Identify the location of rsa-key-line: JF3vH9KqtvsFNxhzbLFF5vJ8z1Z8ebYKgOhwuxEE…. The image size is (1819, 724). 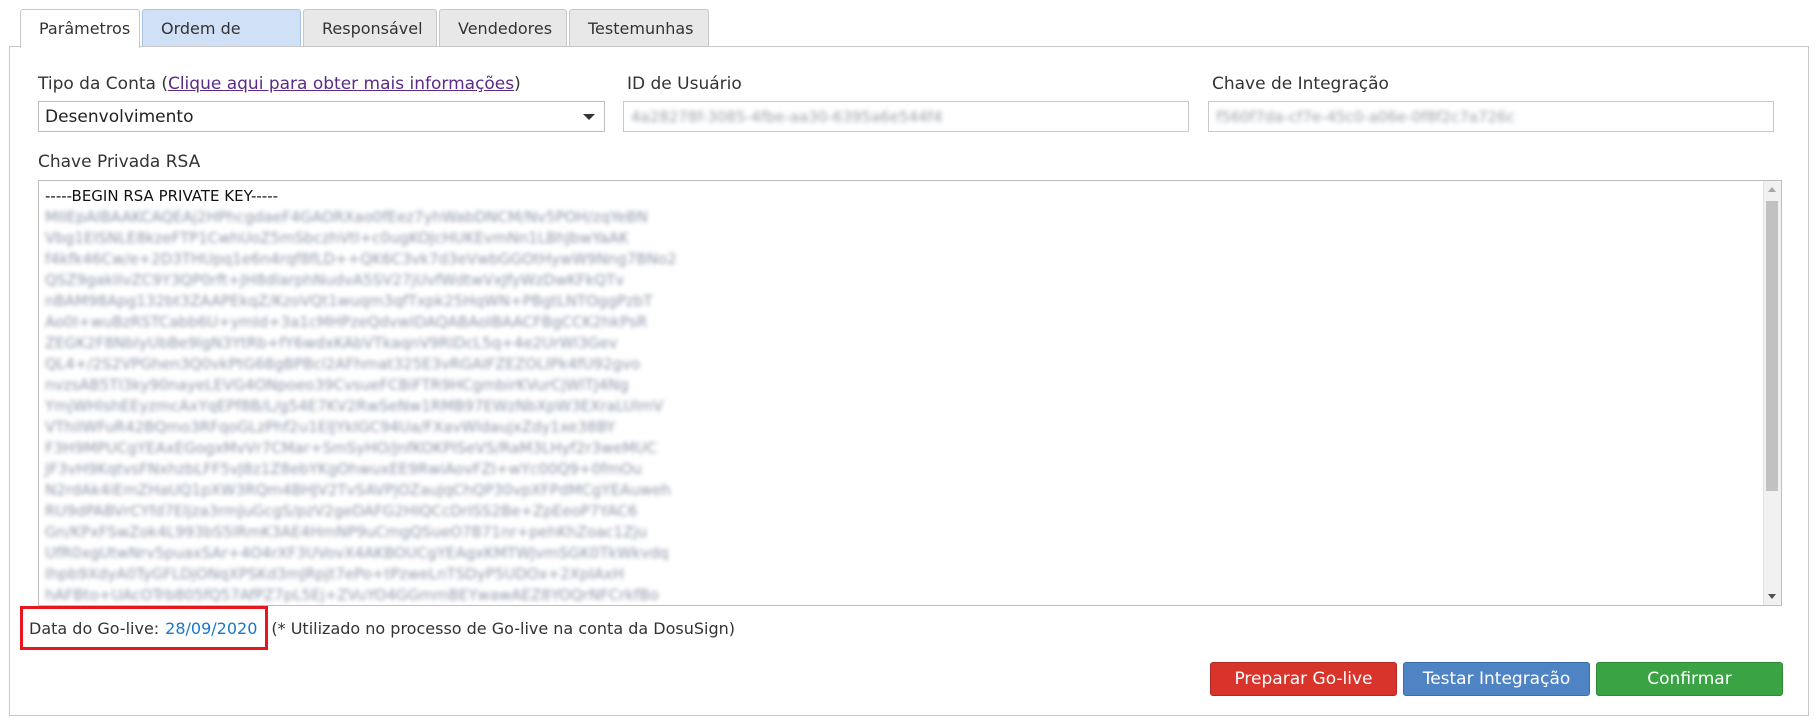
(344, 469).